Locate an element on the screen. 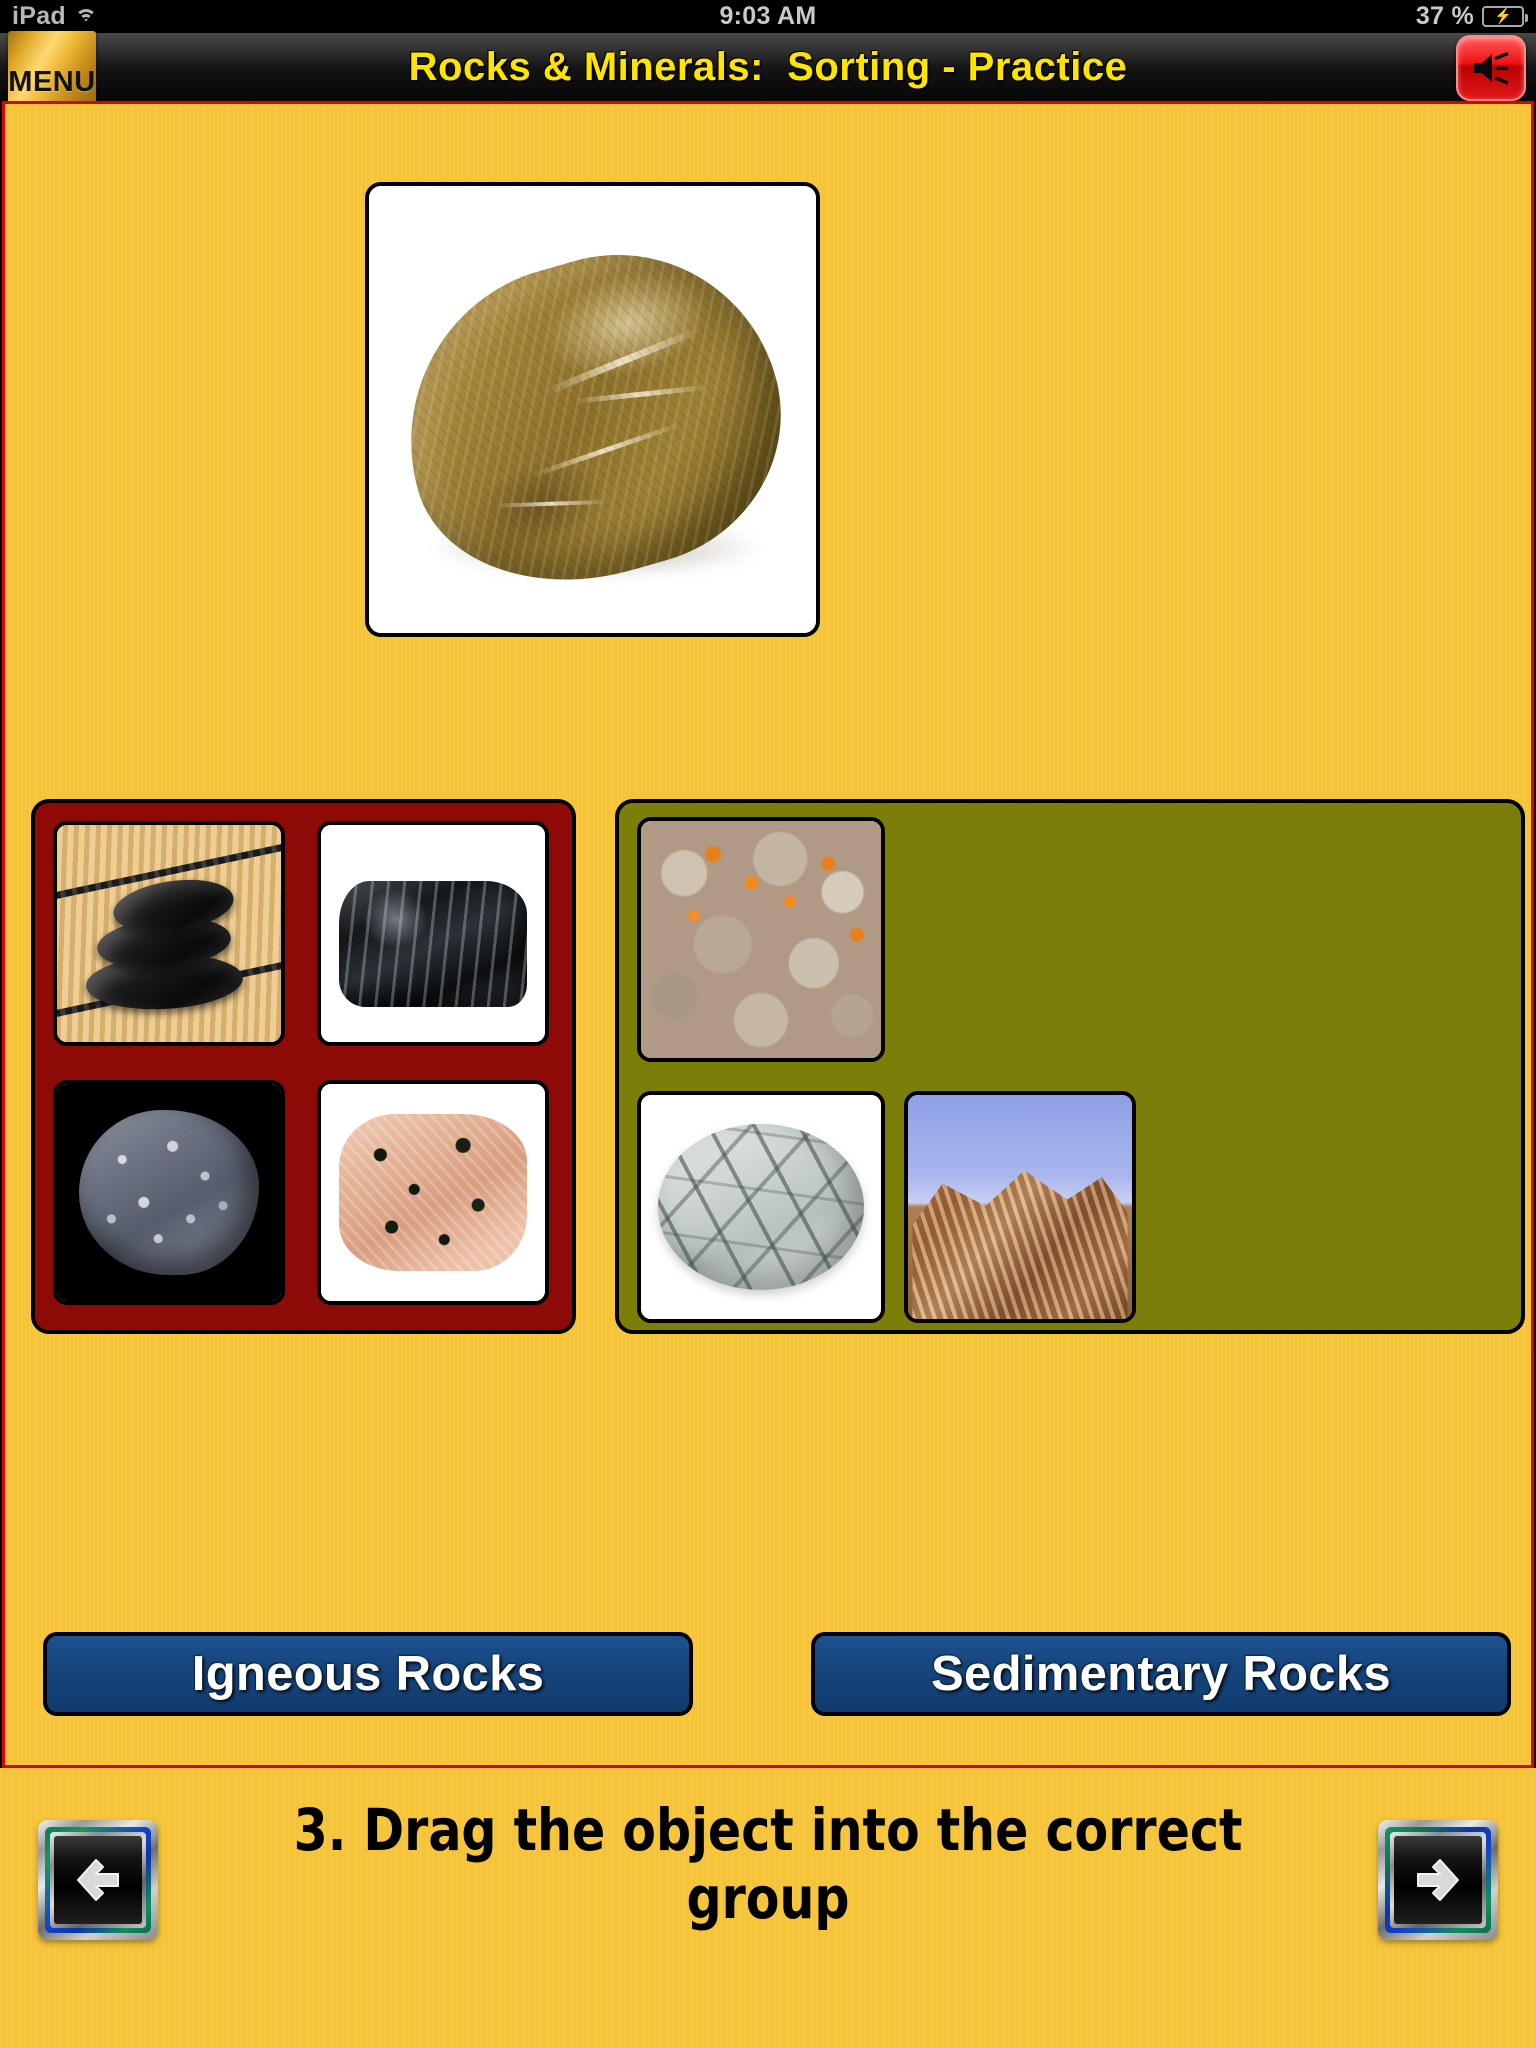 This screenshot has width=1536, height=2048. battery-charging-icon: ⚡ is located at coordinates (1505, 16).